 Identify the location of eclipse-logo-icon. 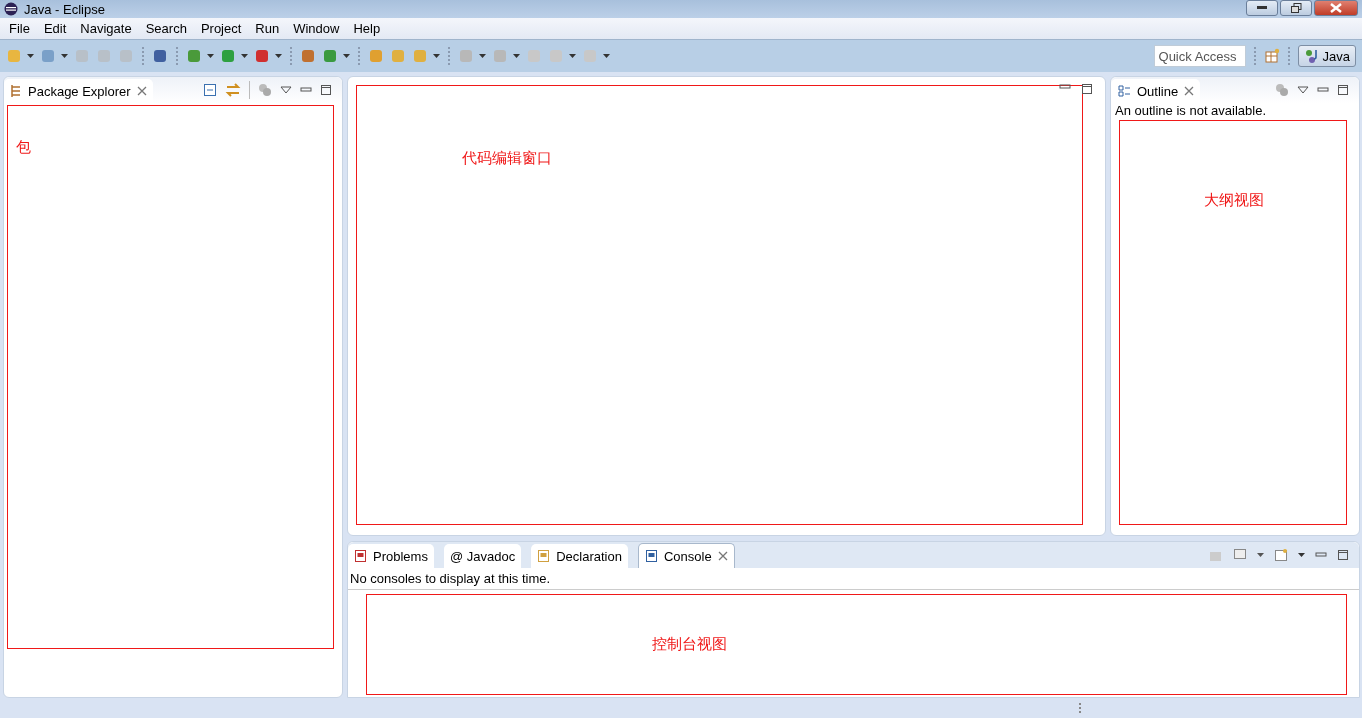
(11, 9).